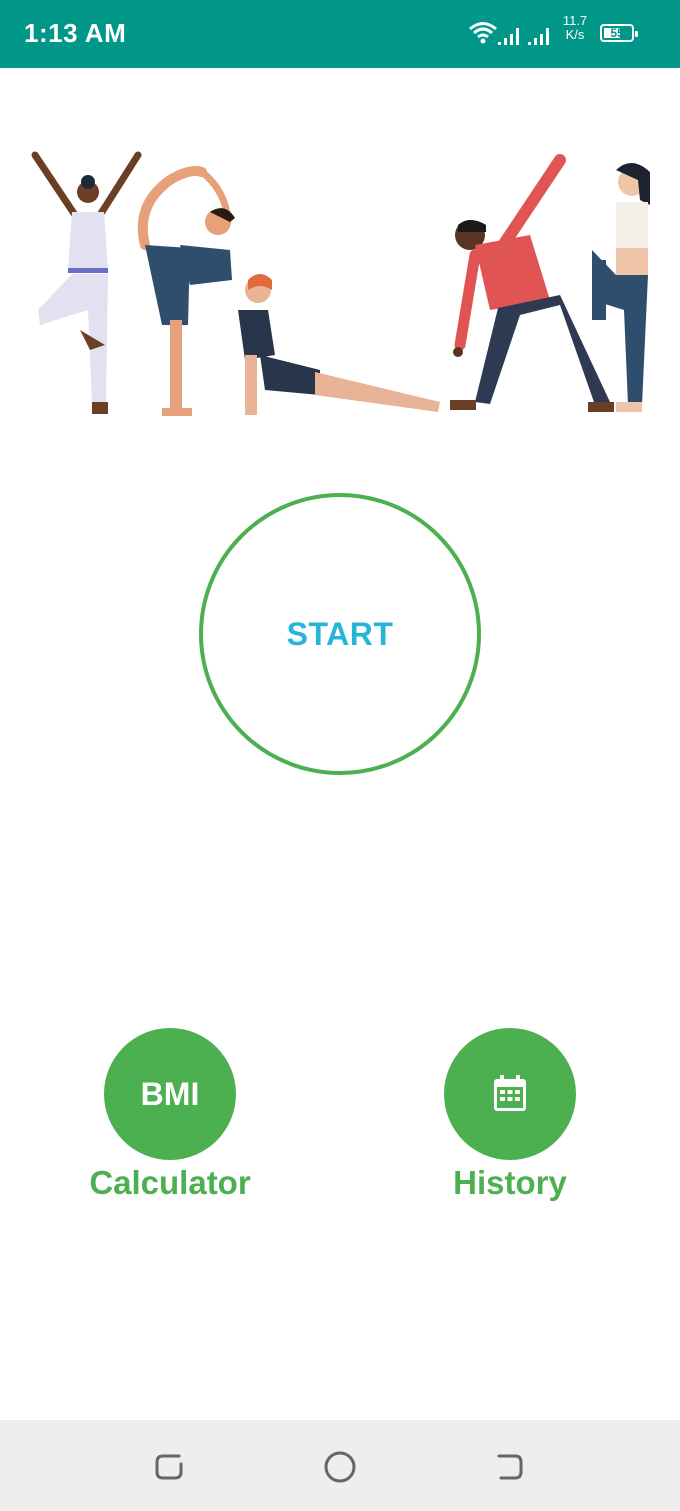 Image resolution: width=680 pixels, height=1511 pixels. I want to click on bmi-label: BMI, so click(170, 1093).